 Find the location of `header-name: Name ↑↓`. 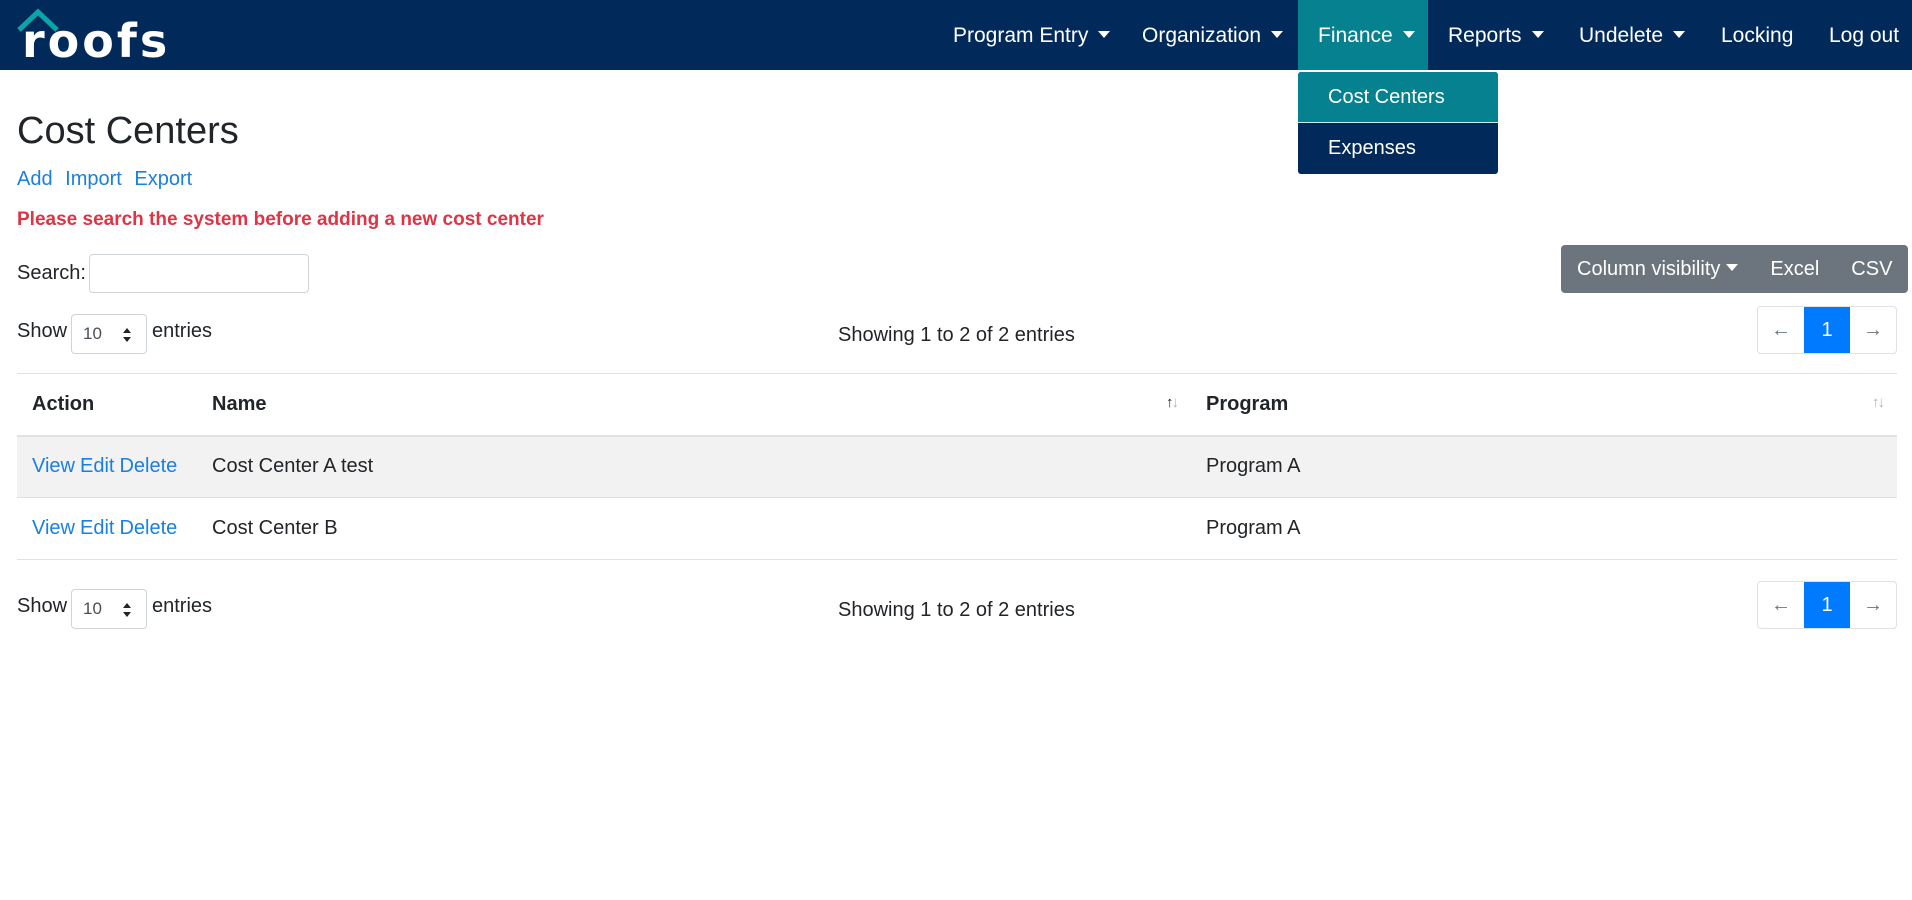

header-name: Name ↑↓ is located at coordinates (694, 405).